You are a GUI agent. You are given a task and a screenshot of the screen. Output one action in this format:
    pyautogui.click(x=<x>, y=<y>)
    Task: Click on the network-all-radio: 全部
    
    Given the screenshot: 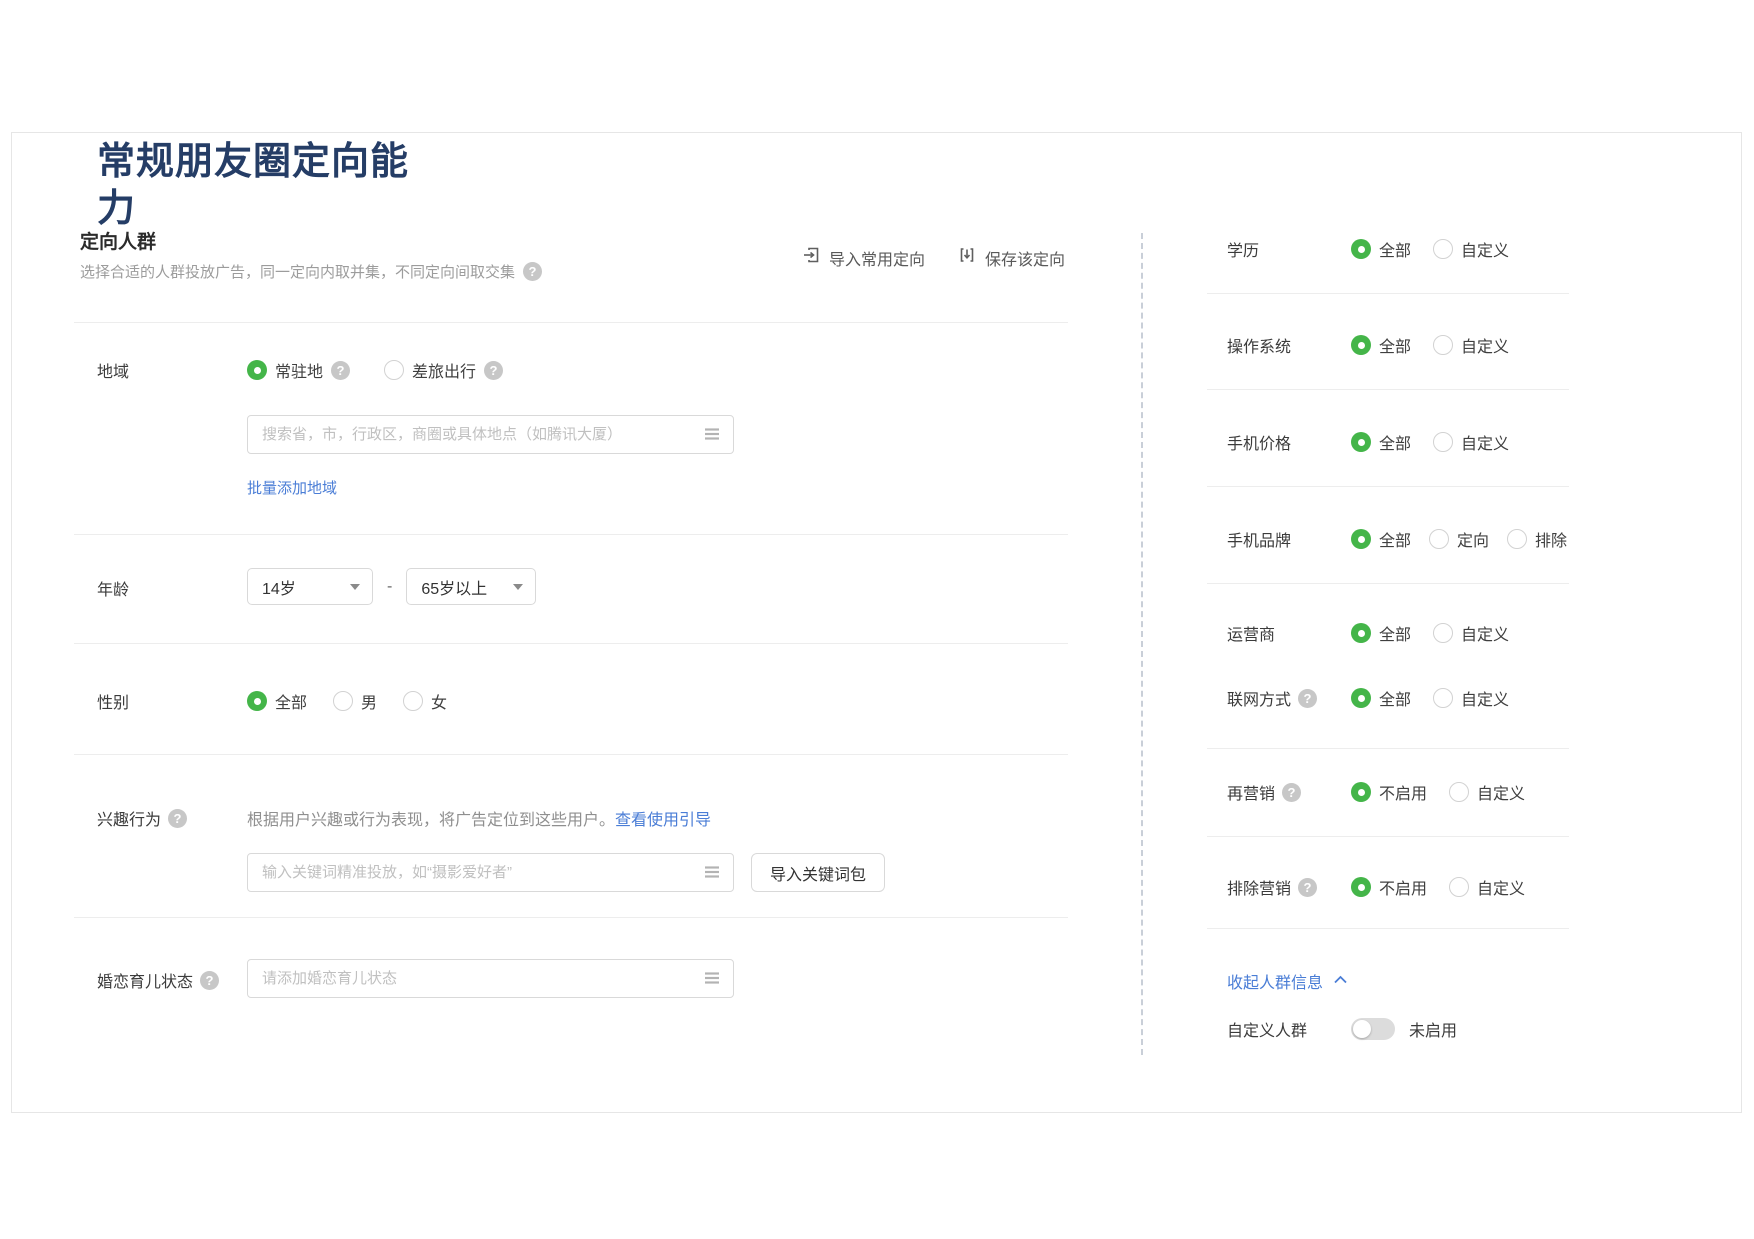 What is the action you would take?
    pyautogui.click(x=1381, y=698)
    